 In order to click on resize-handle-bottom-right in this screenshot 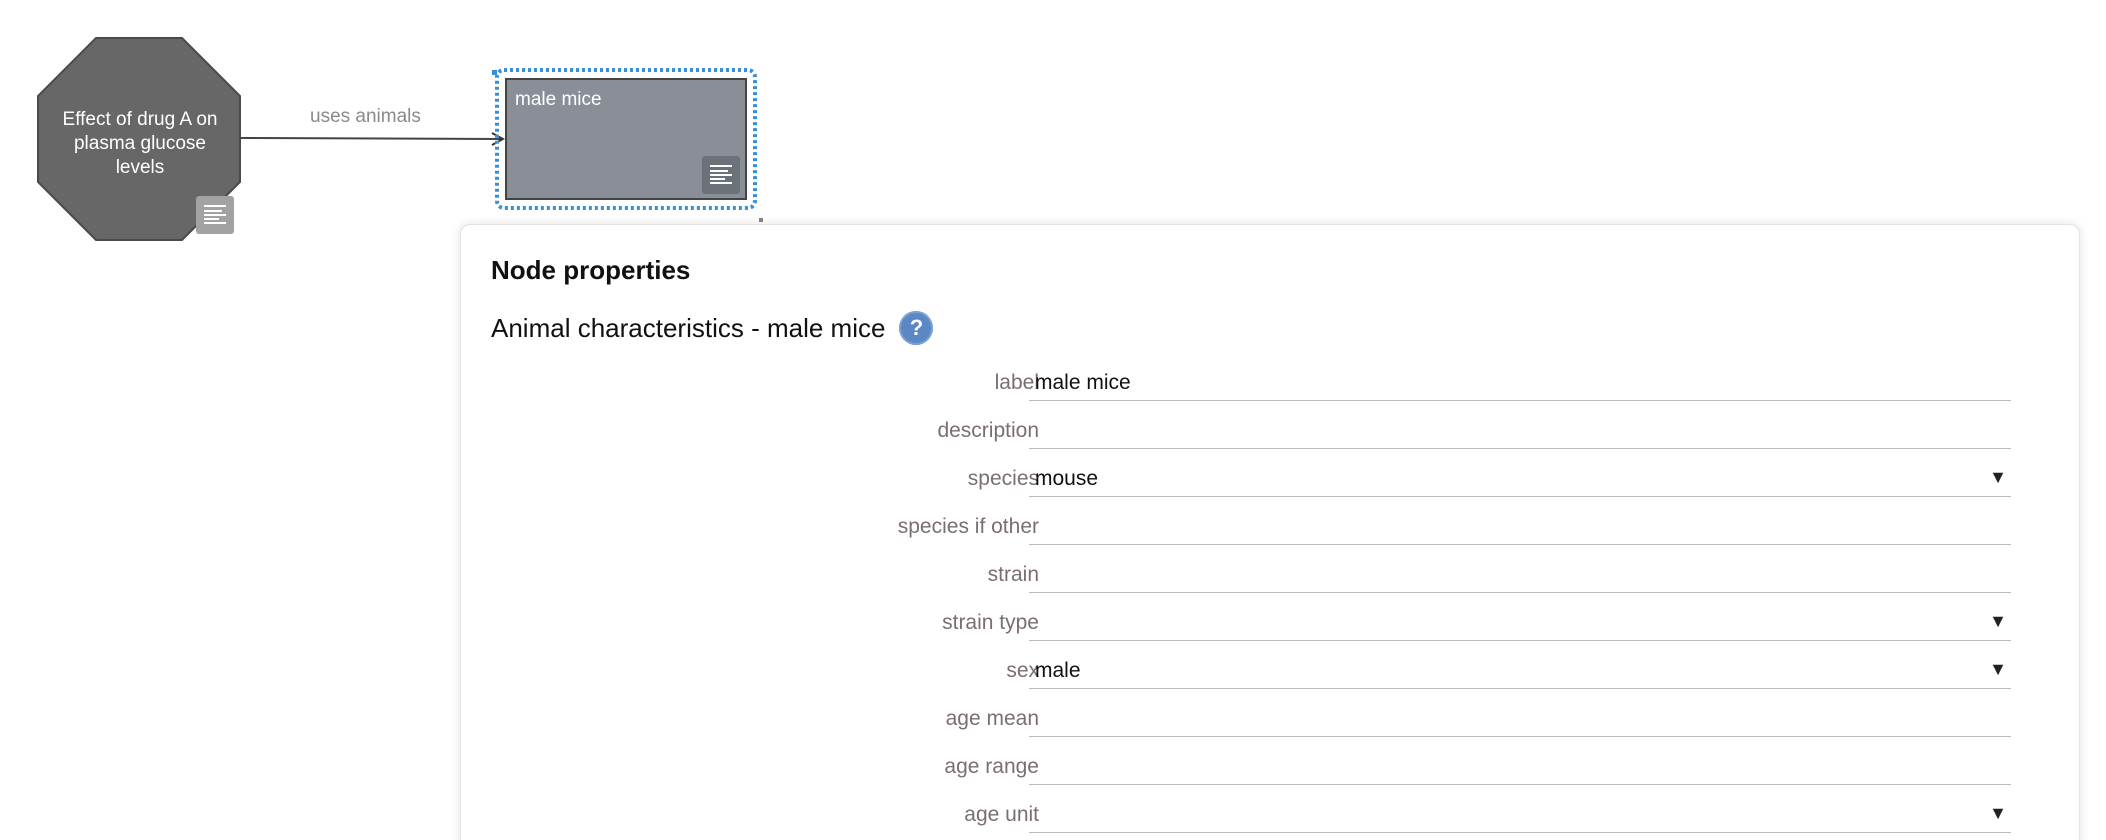, I will do `click(761, 220)`.